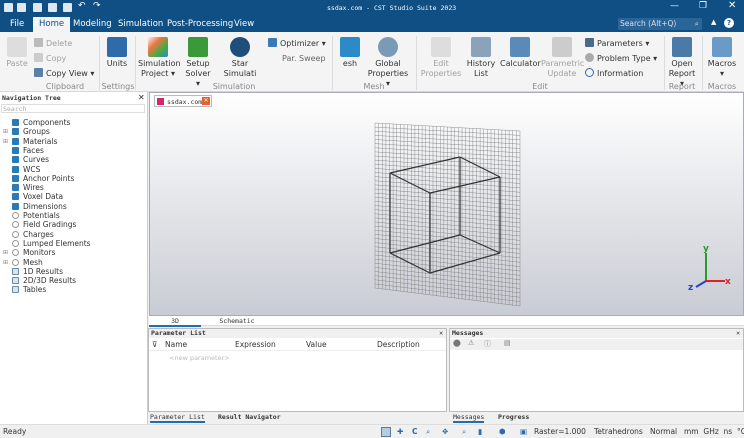 This screenshot has height=438, width=744. Describe the element at coordinates (73, 108) in the screenshot. I see `nav-search-input: Search` at that location.